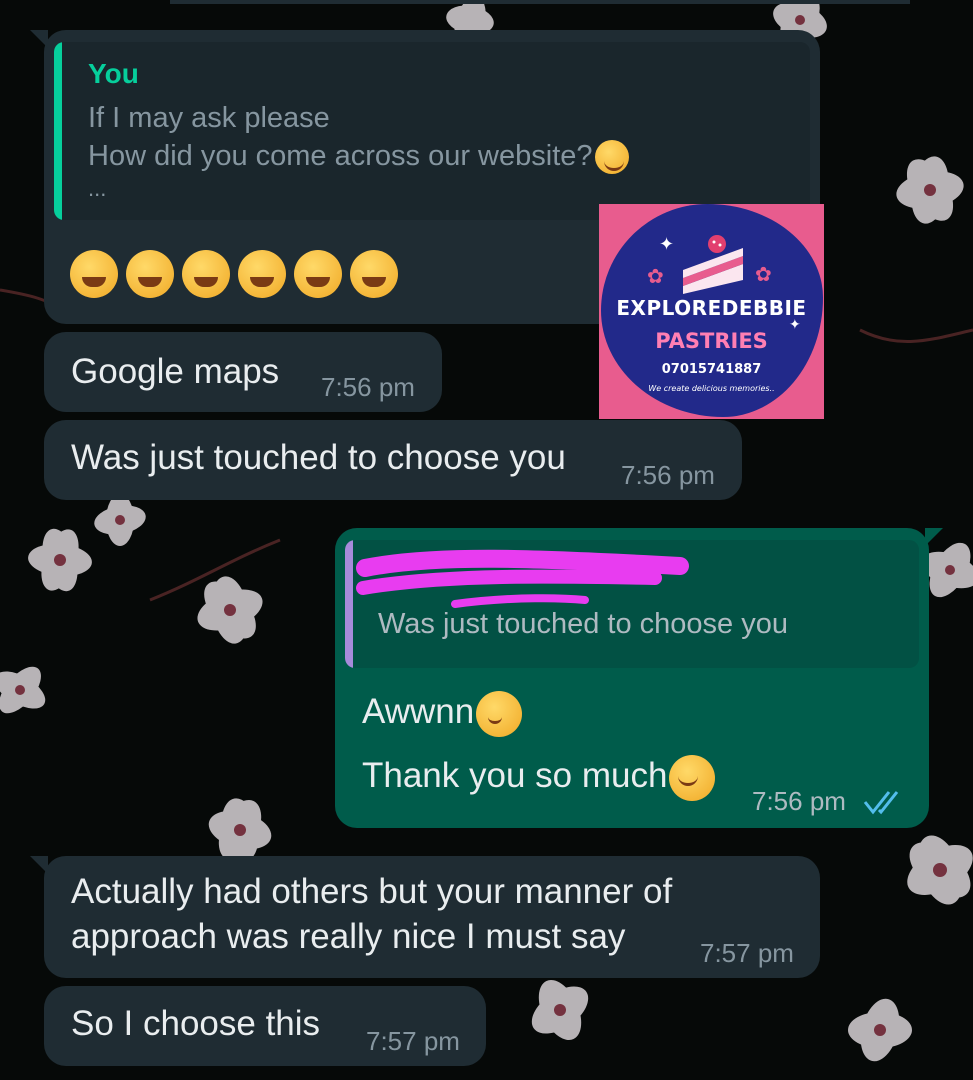 This screenshot has height=1080, width=973. I want to click on incoming-message: Was just touched to choose you 7:56 pm, so click(393, 460).